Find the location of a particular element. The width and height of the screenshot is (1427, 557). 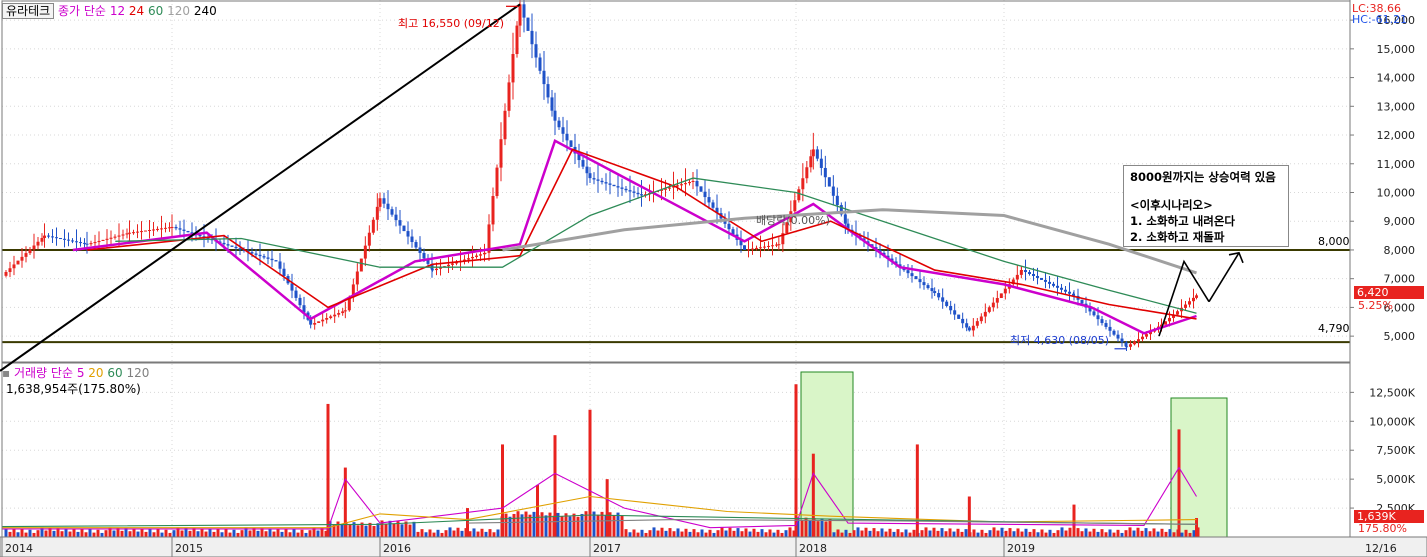

scenario-1: 1. 소화하고 내려온다 is located at coordinates (1183, 221).